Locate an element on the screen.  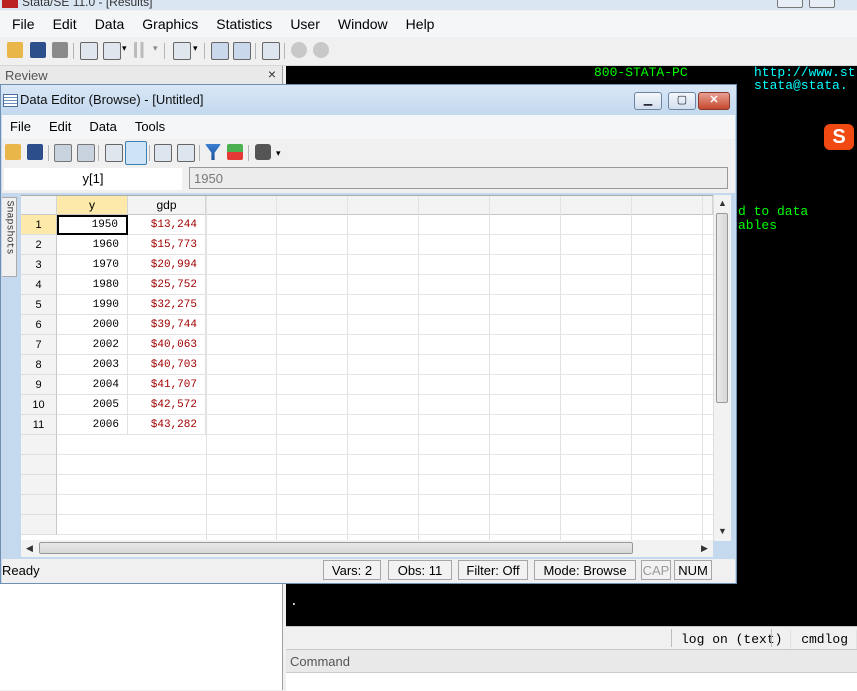
cell-gdp: $32,275 is located at coordinates (167, 305).